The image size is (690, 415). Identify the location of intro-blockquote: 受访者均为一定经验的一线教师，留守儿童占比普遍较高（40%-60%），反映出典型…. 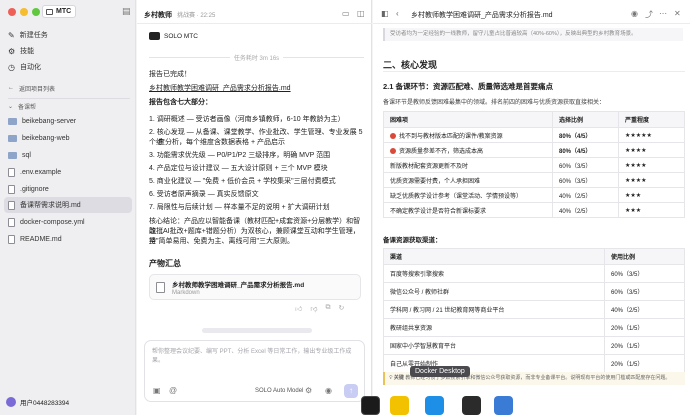
(533, 34).